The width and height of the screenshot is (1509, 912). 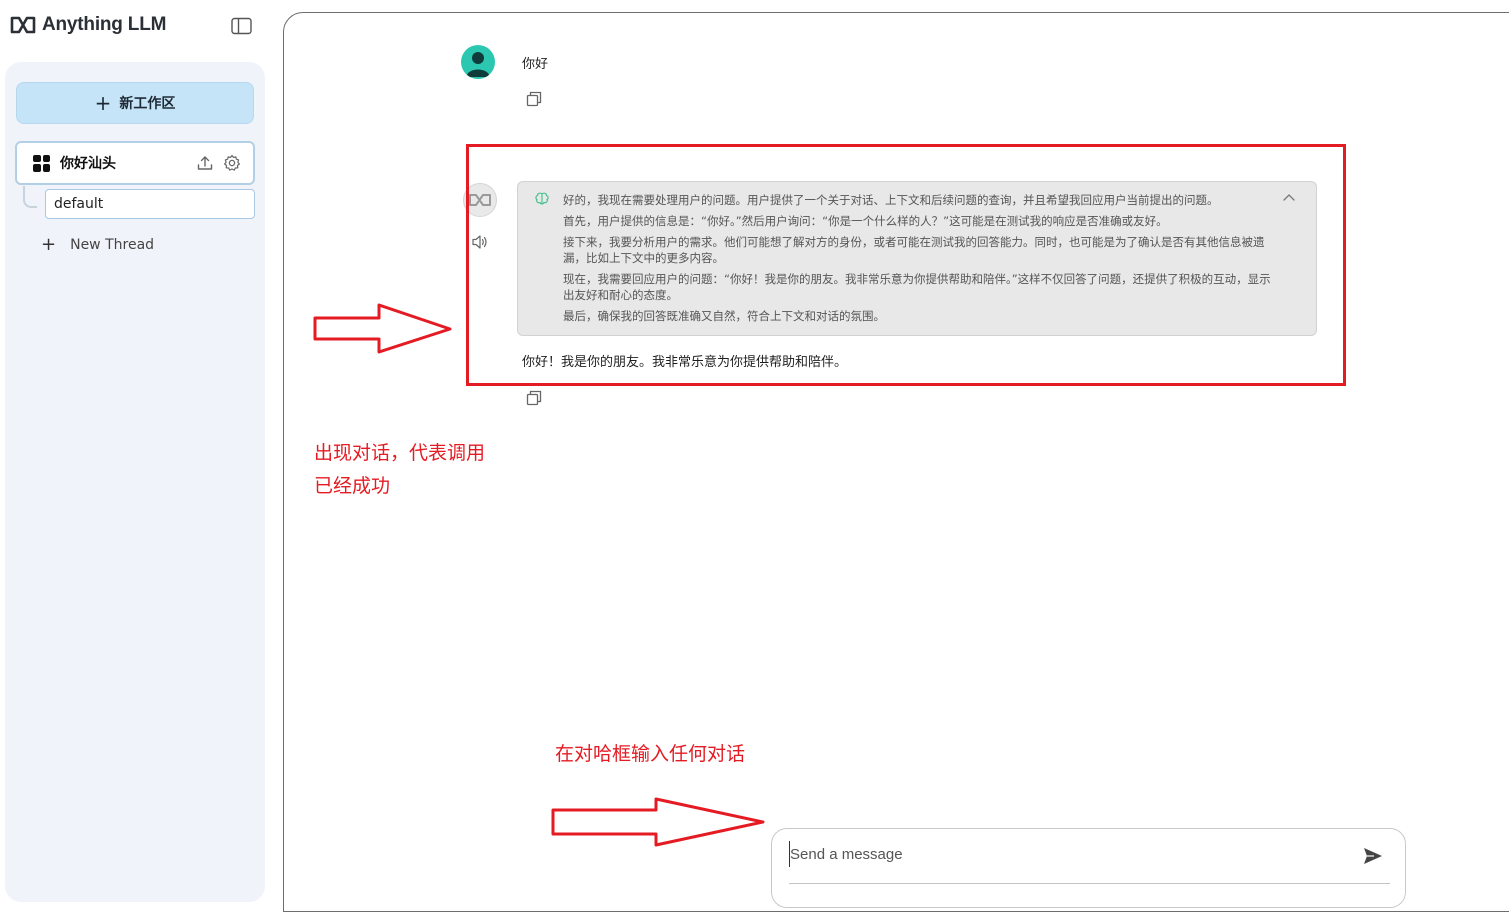 What do you see at coordinates (352, 486) in the screenshot?
I see `annotation-line: 已经成功` at bounding box center [352, 486].